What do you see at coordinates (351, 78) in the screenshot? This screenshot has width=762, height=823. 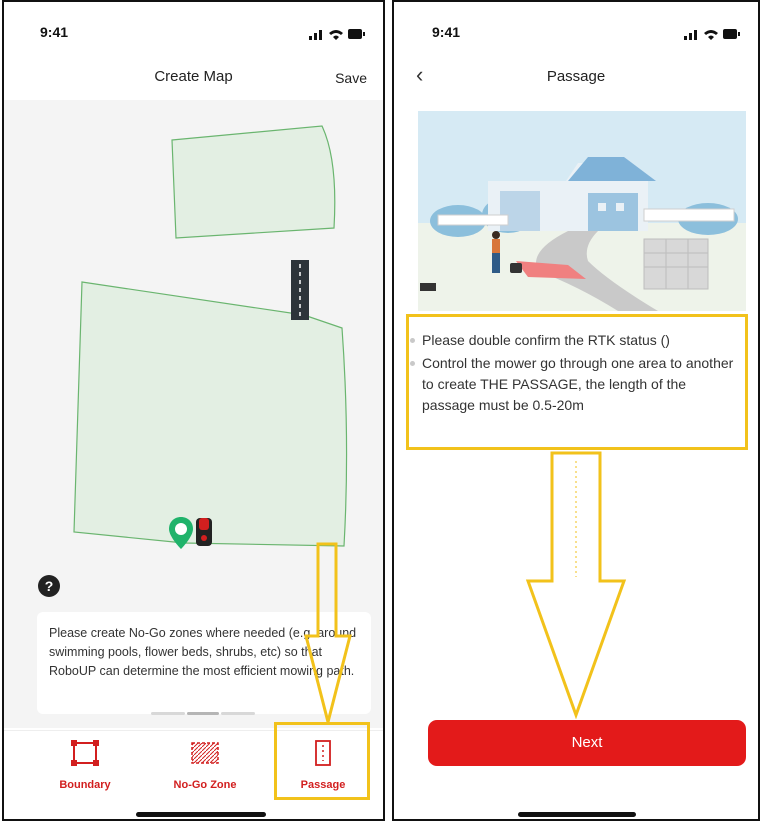 I see `save-button: Save` at bounding box center [351, 78].